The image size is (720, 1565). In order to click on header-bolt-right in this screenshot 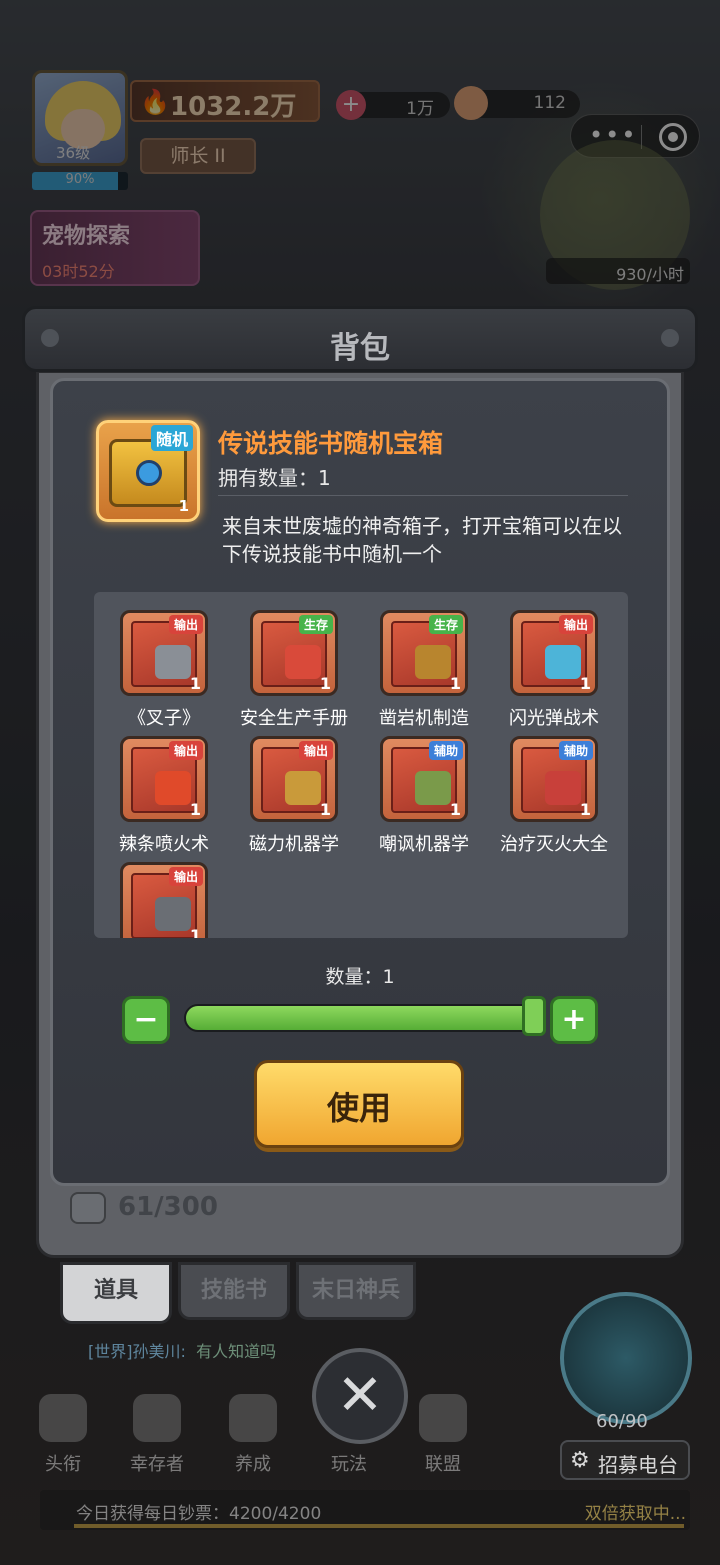, I will do `click(670, 338)`.